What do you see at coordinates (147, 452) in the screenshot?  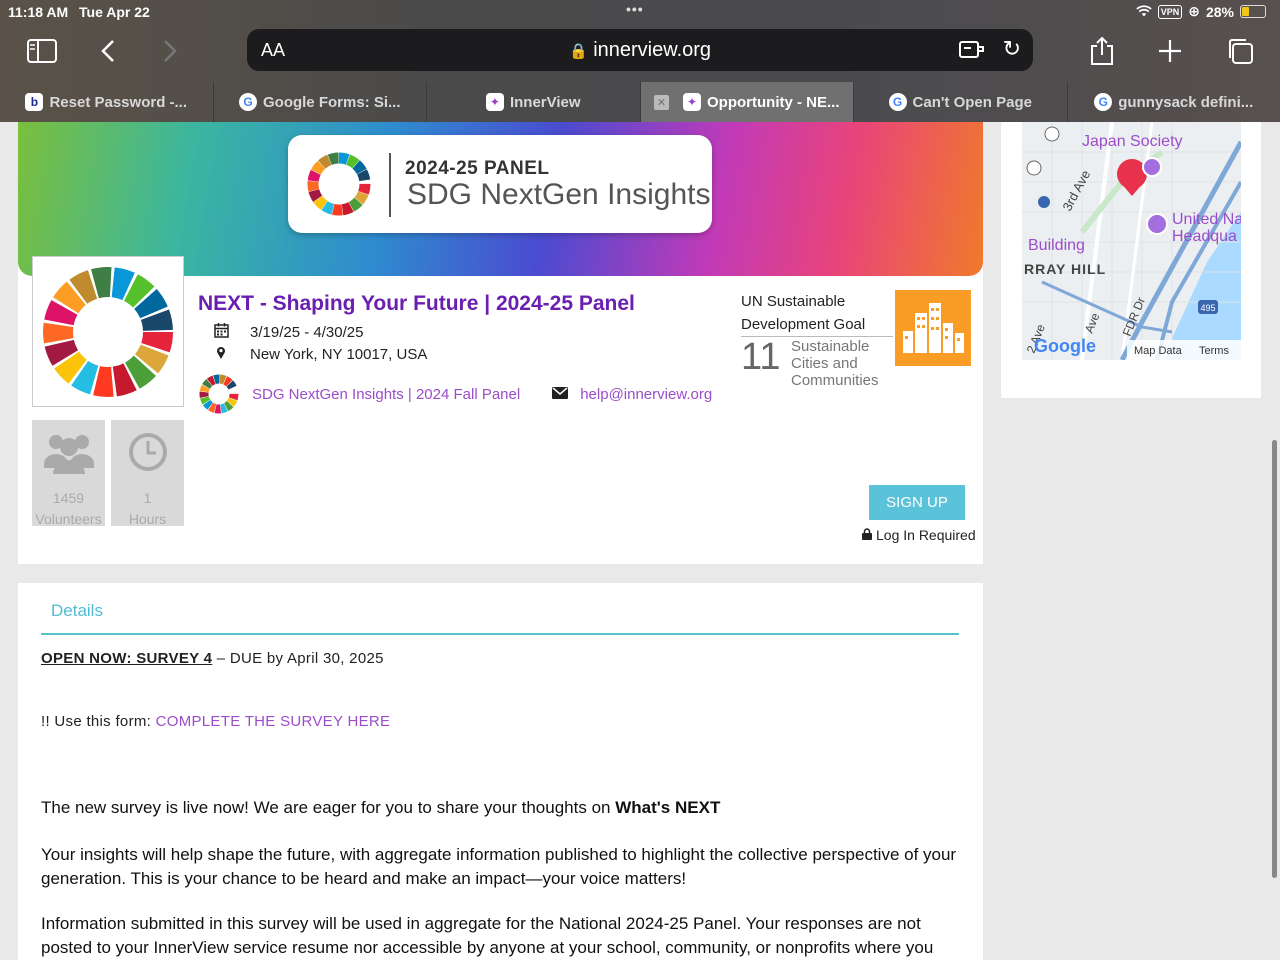 I see `clock-icon` at bounding box center [147, 452].